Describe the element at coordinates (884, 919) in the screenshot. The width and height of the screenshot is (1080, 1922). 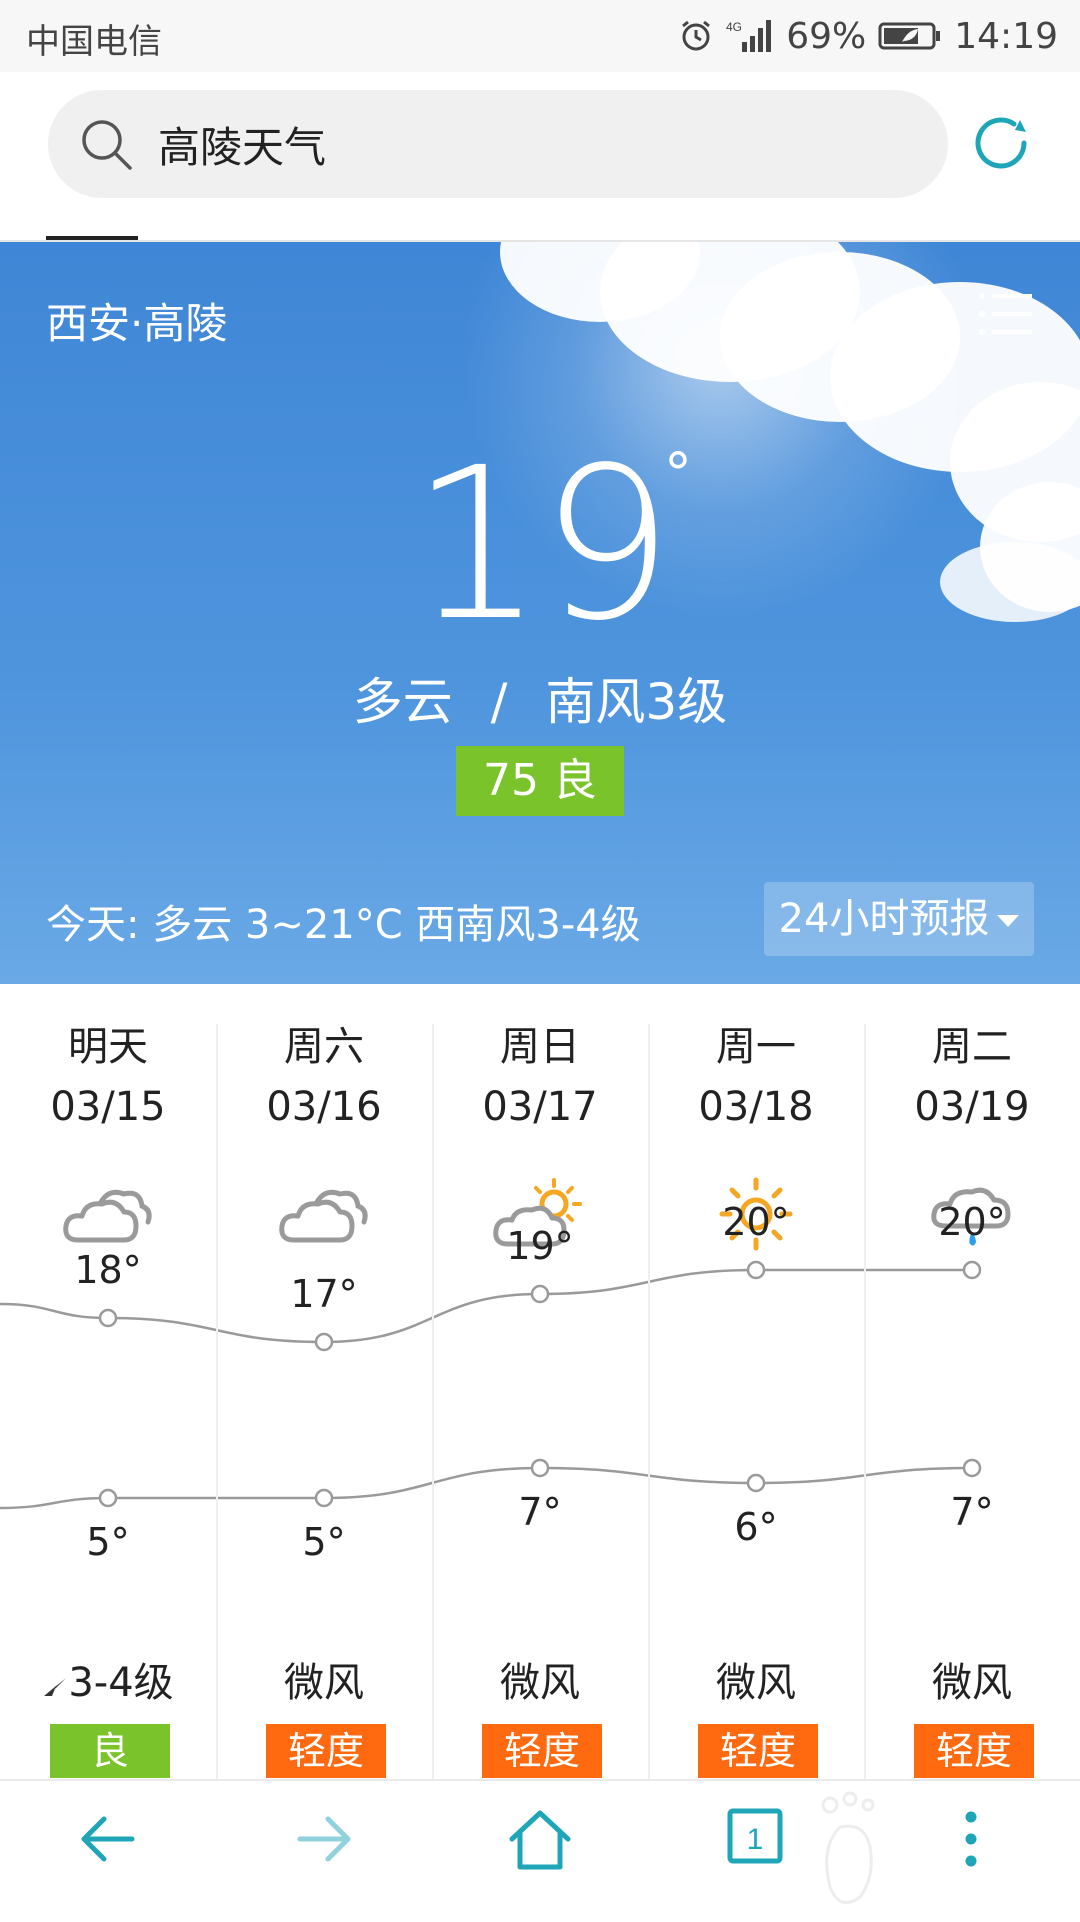
I see `forecast-24h-label: 24小时预报` at that location.